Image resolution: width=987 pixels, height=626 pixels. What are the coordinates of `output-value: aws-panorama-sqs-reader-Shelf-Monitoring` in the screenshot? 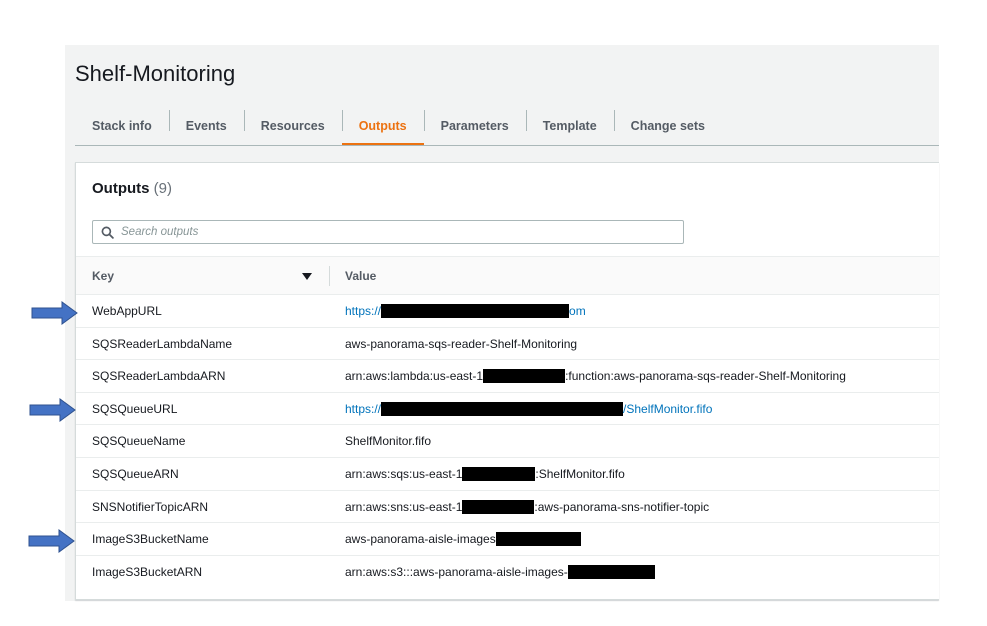 It's located at (461, 344).